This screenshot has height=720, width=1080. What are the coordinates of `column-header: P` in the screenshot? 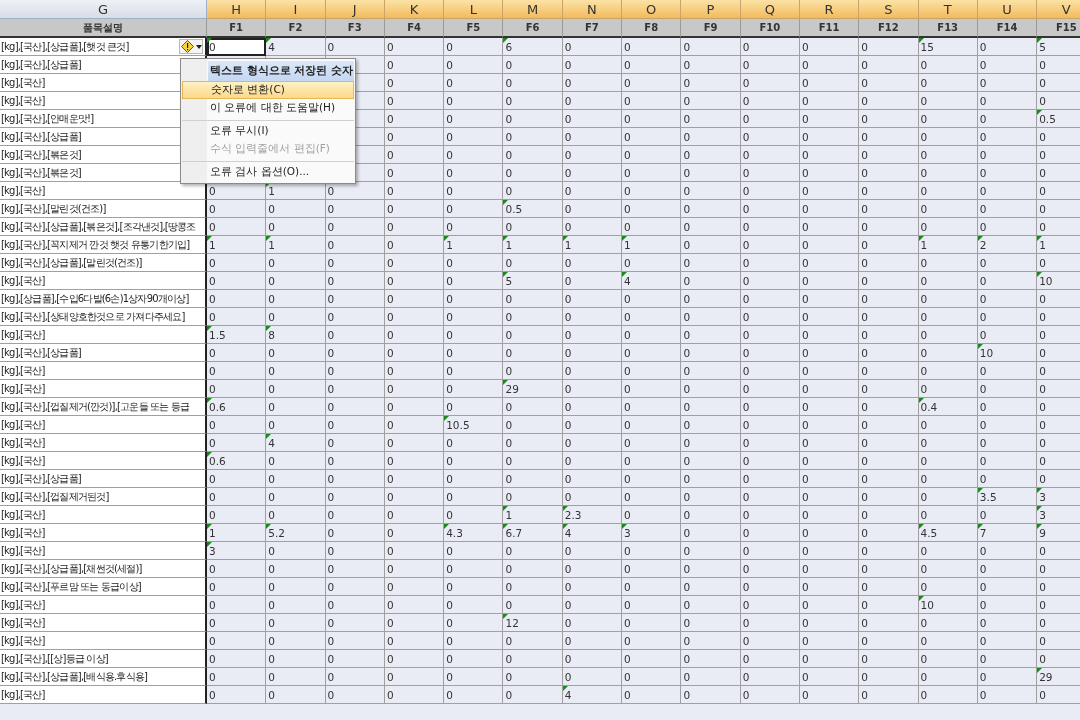 It's located at (711, 9).